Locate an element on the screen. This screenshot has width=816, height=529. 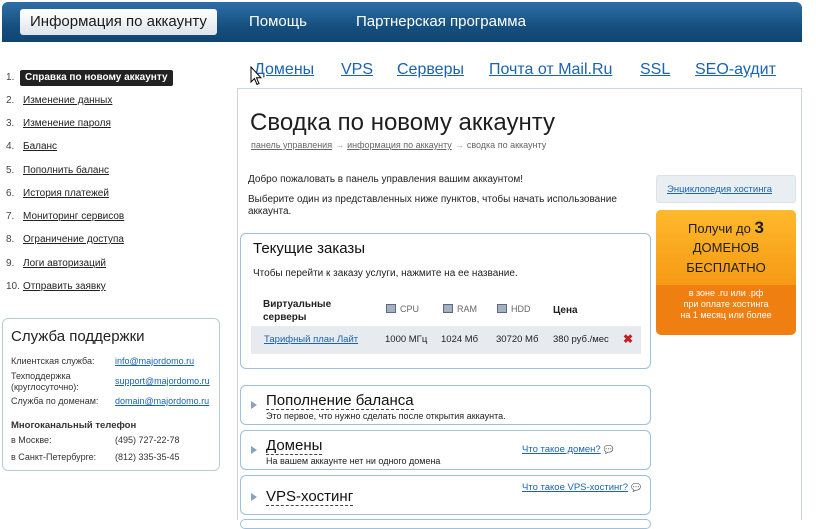
service-link-vps: VPS is located at coordinates (357, 70).